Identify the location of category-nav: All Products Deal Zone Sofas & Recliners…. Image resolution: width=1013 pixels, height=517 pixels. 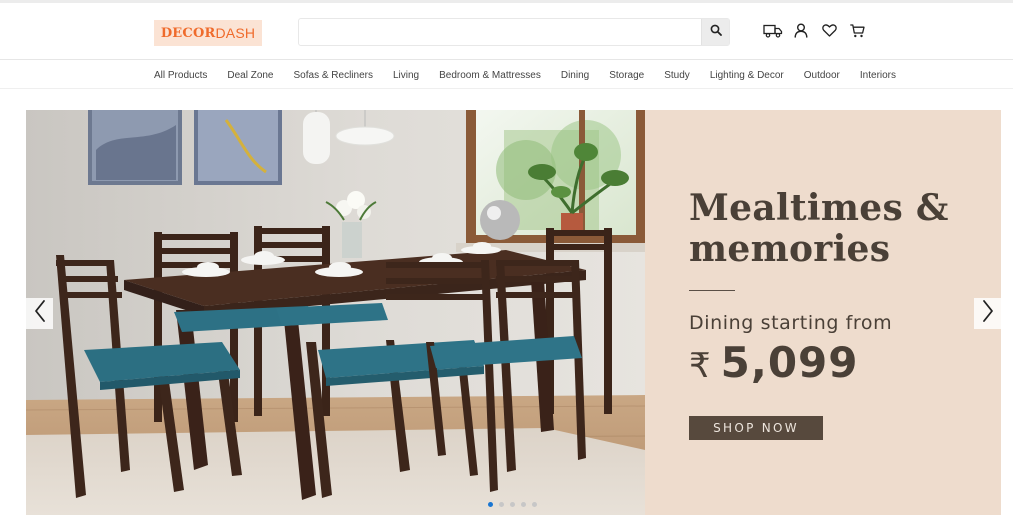
(506, 75).